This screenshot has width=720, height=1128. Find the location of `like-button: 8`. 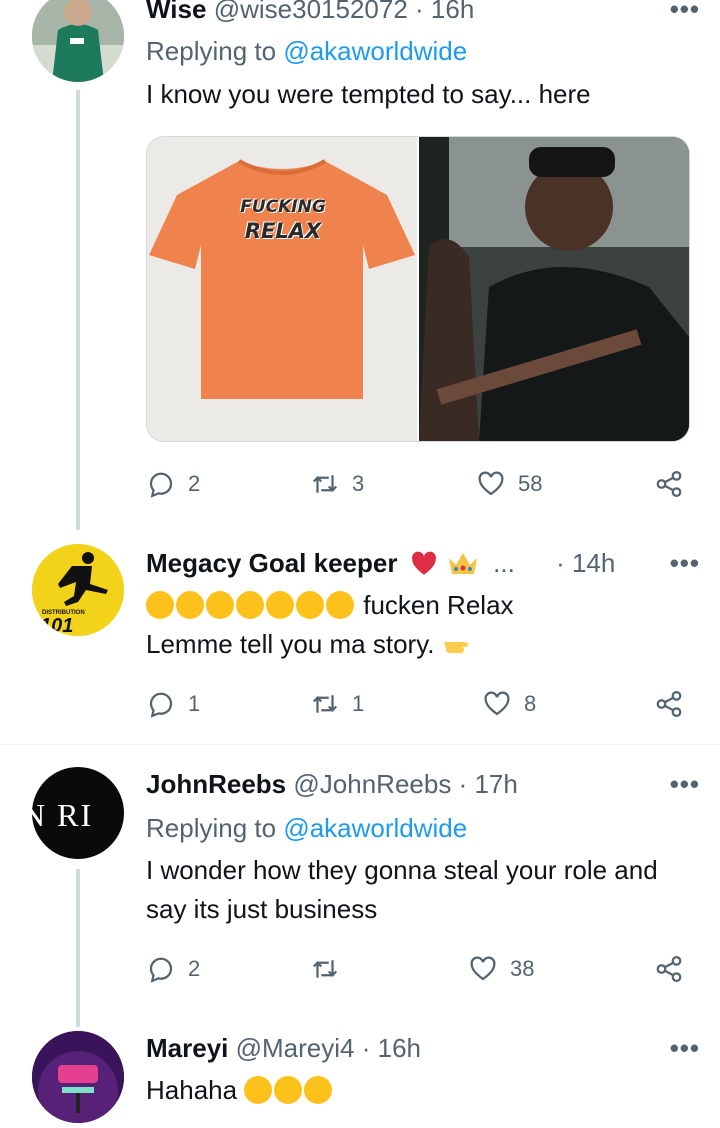

like-button: 8 is located at coordinates (509, 704).